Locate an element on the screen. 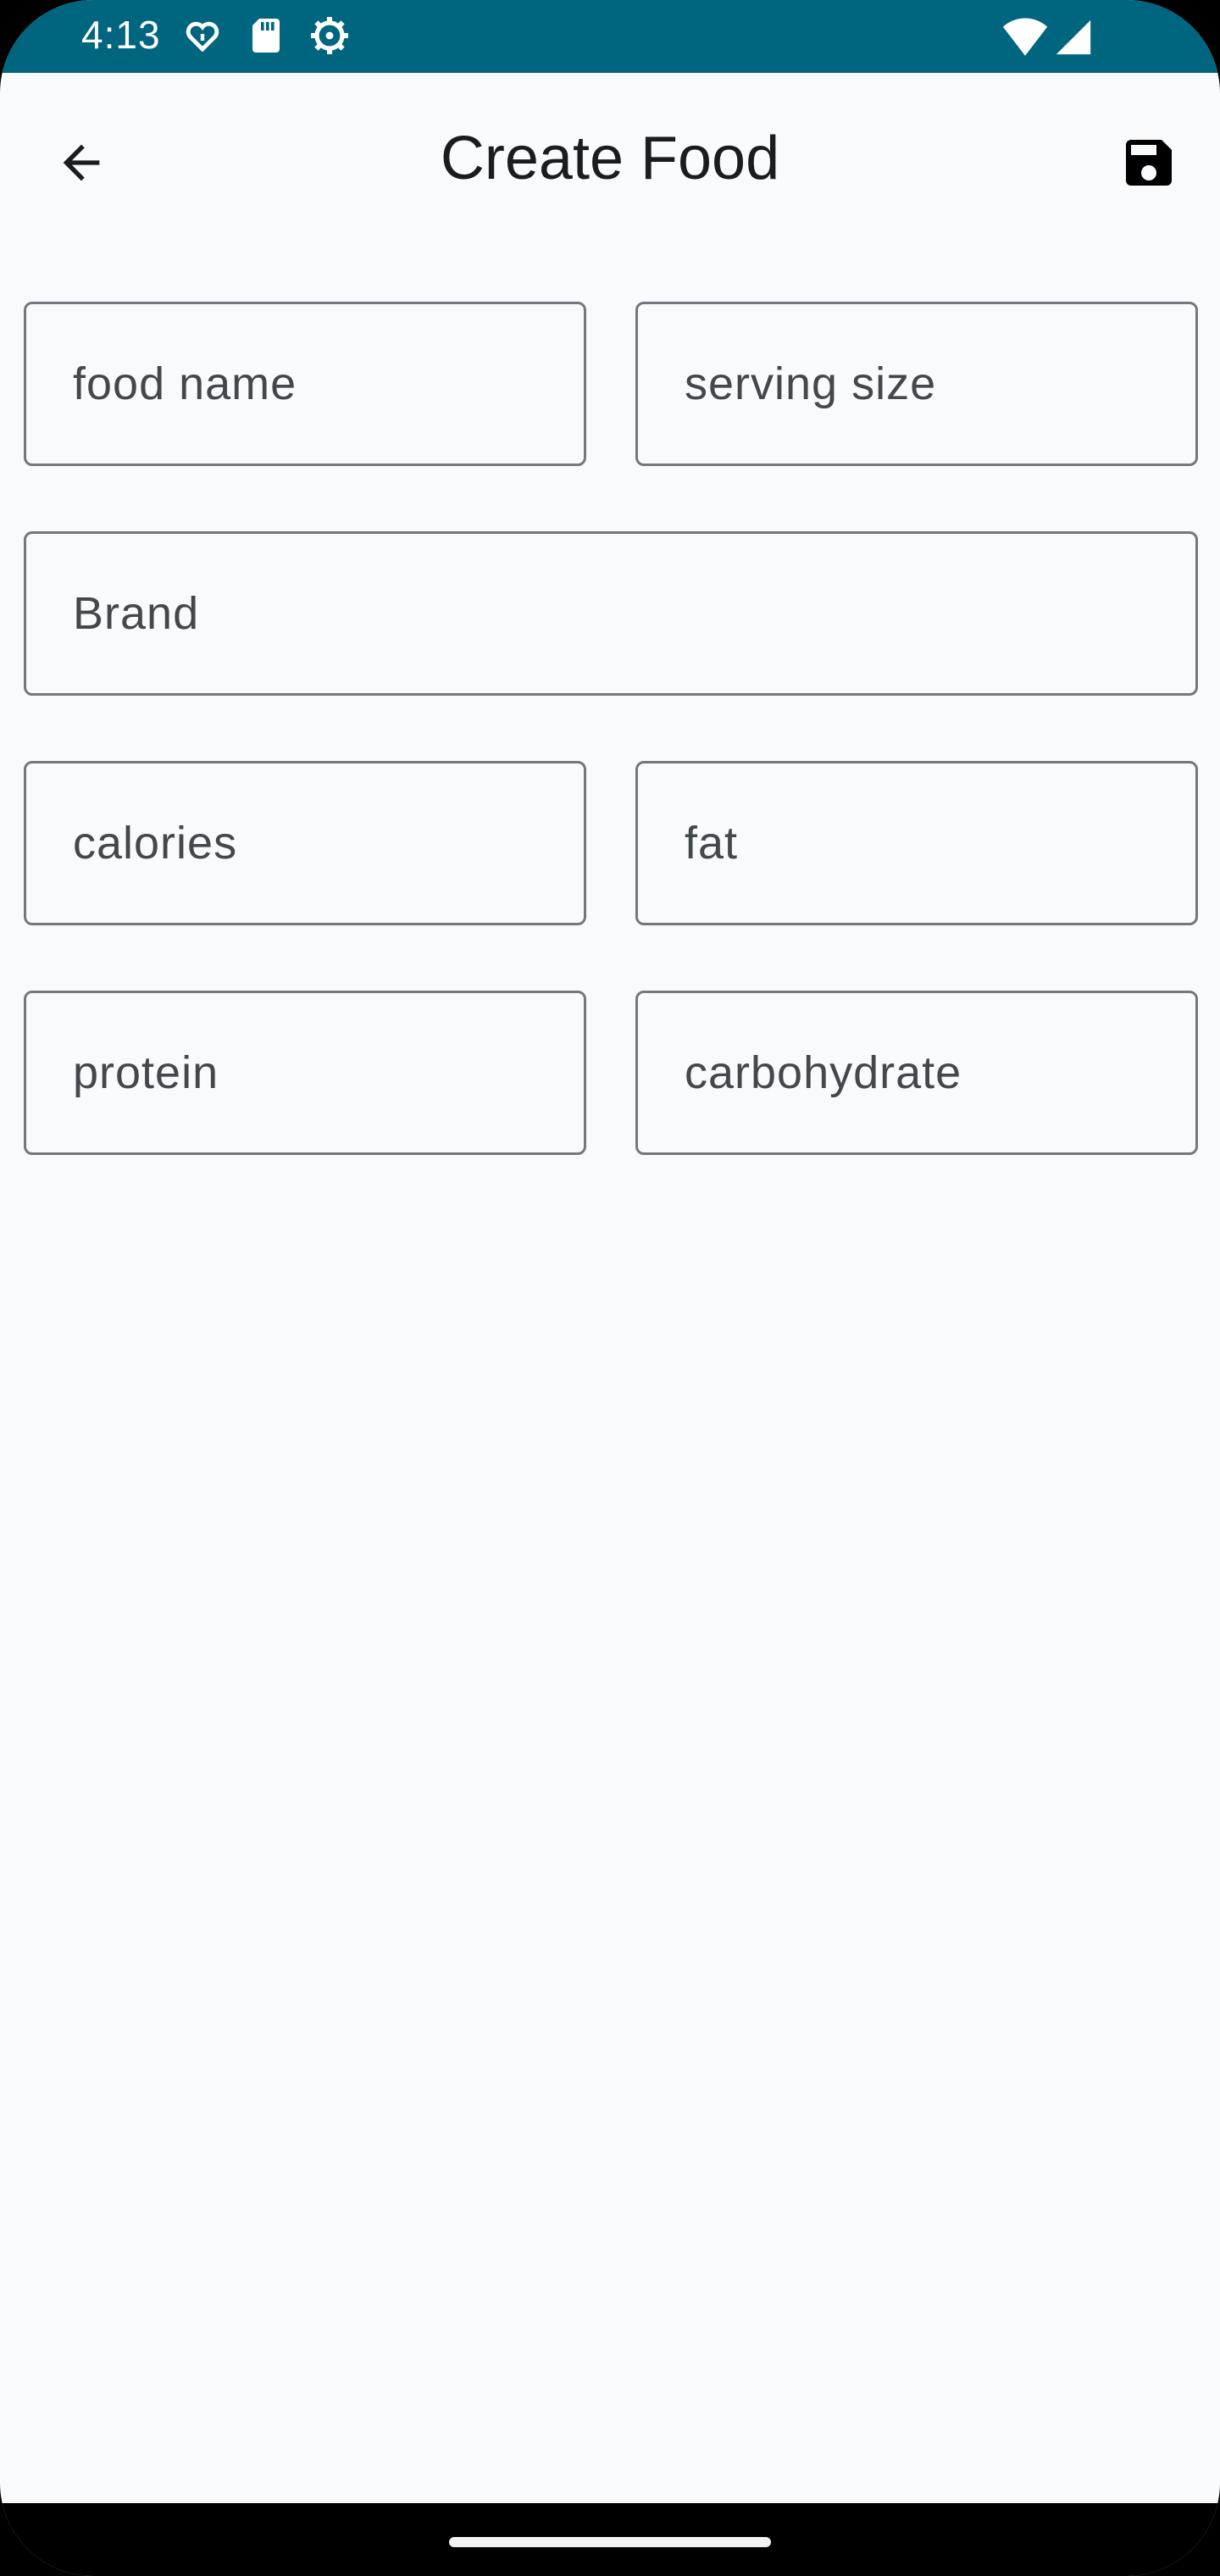  serving-size-input is located at coordinates (916, 384).